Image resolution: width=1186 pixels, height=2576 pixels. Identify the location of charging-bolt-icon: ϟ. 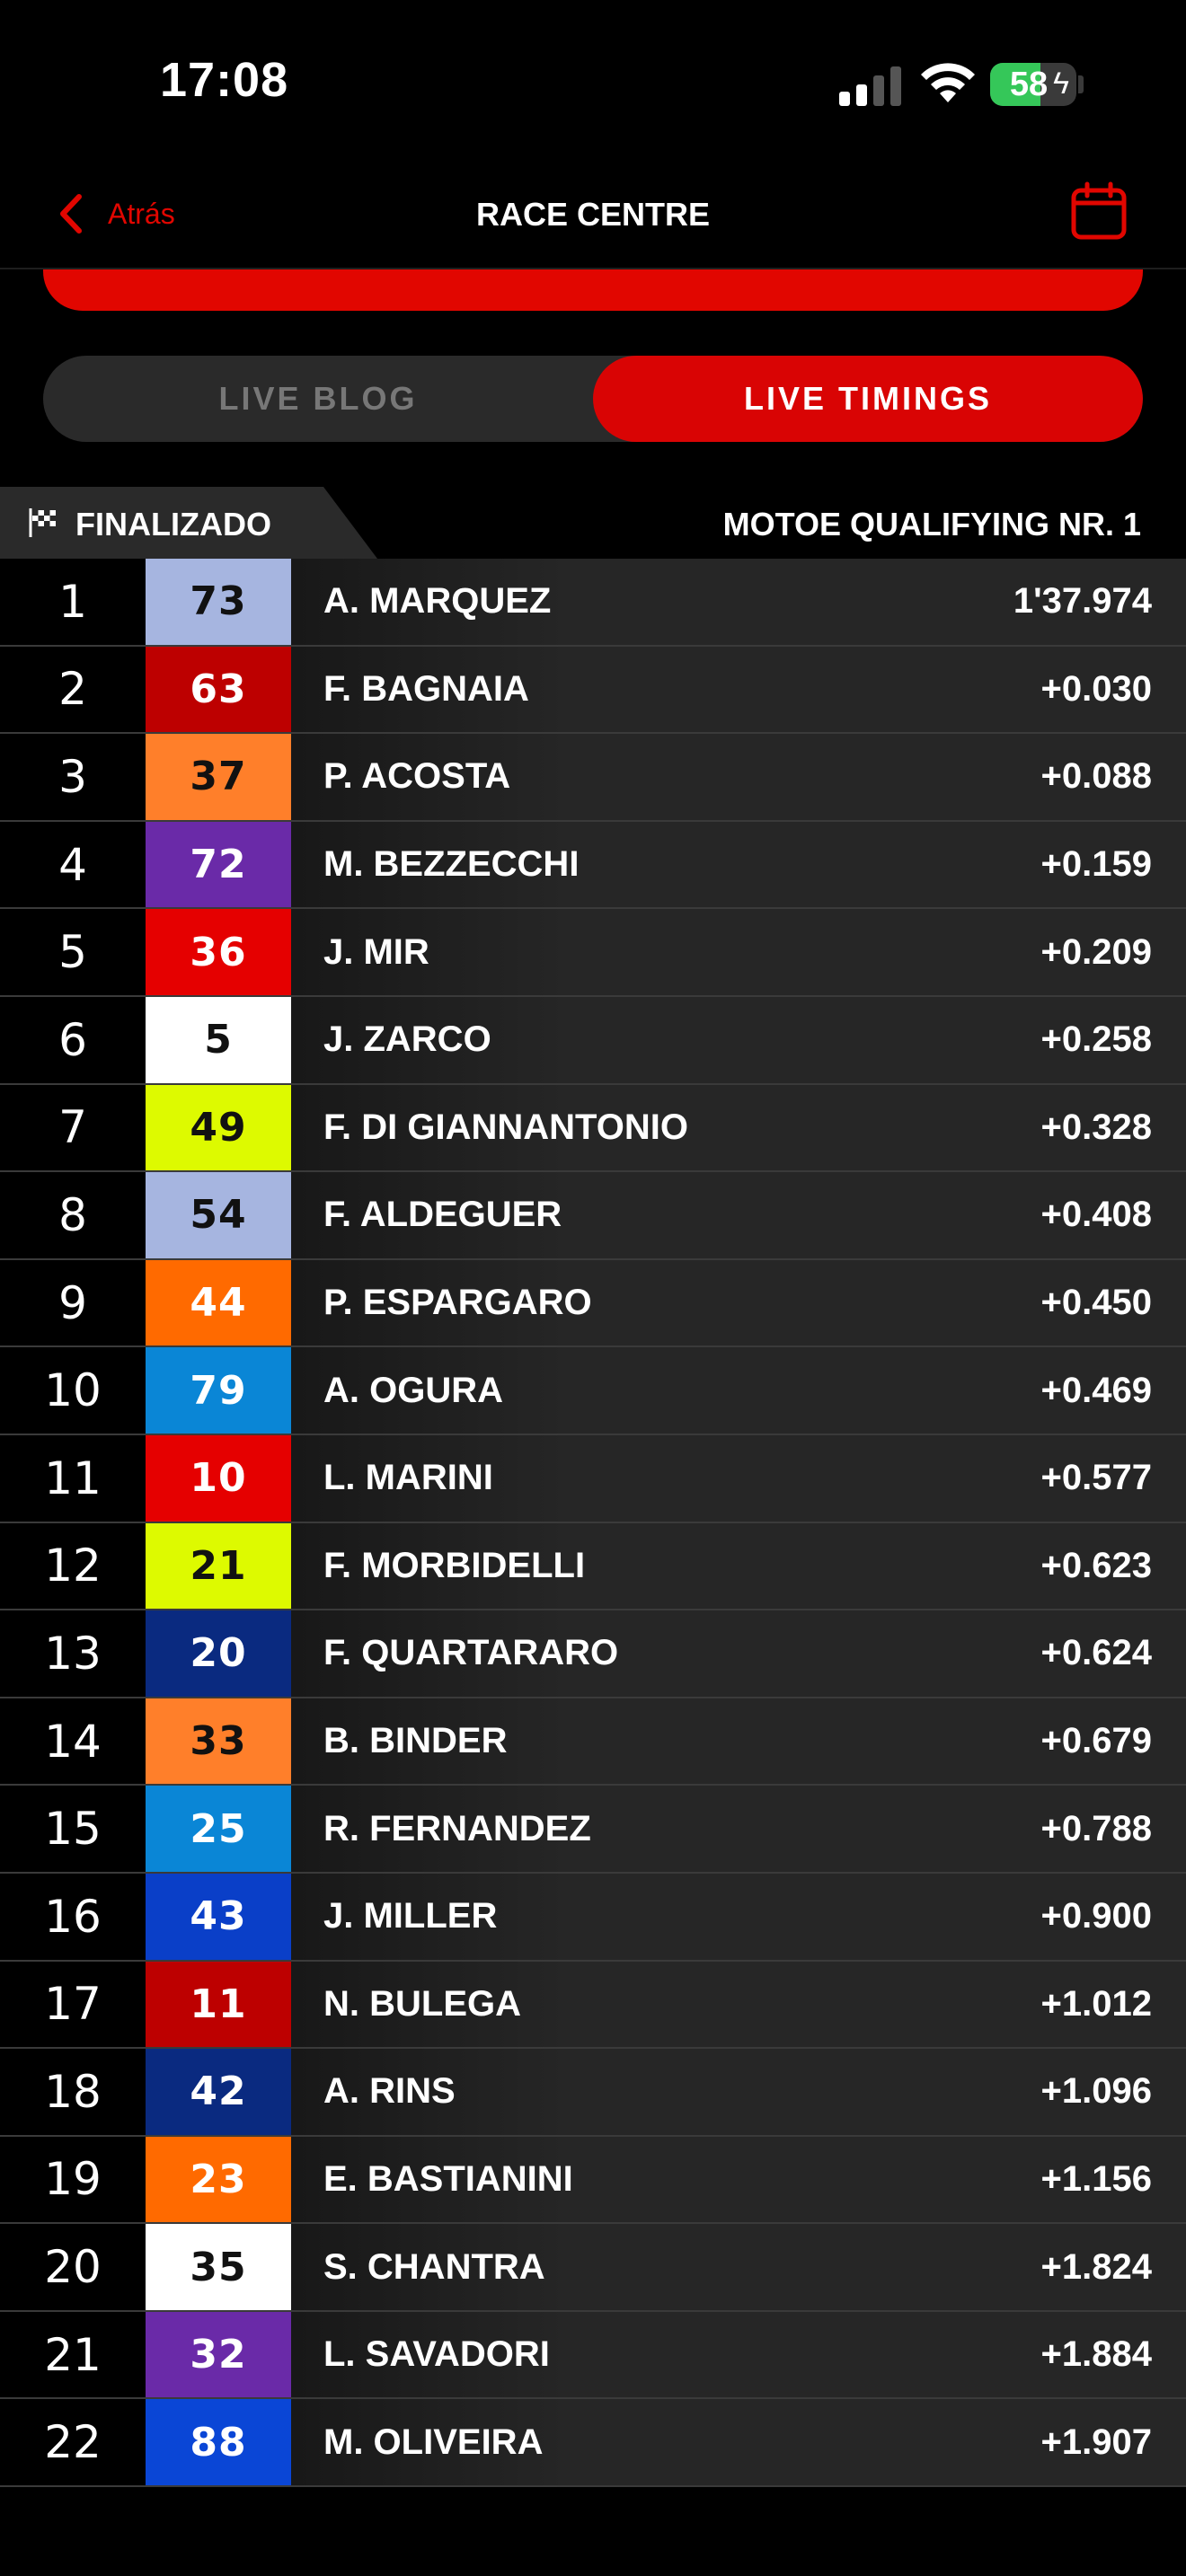
(1061, 83).